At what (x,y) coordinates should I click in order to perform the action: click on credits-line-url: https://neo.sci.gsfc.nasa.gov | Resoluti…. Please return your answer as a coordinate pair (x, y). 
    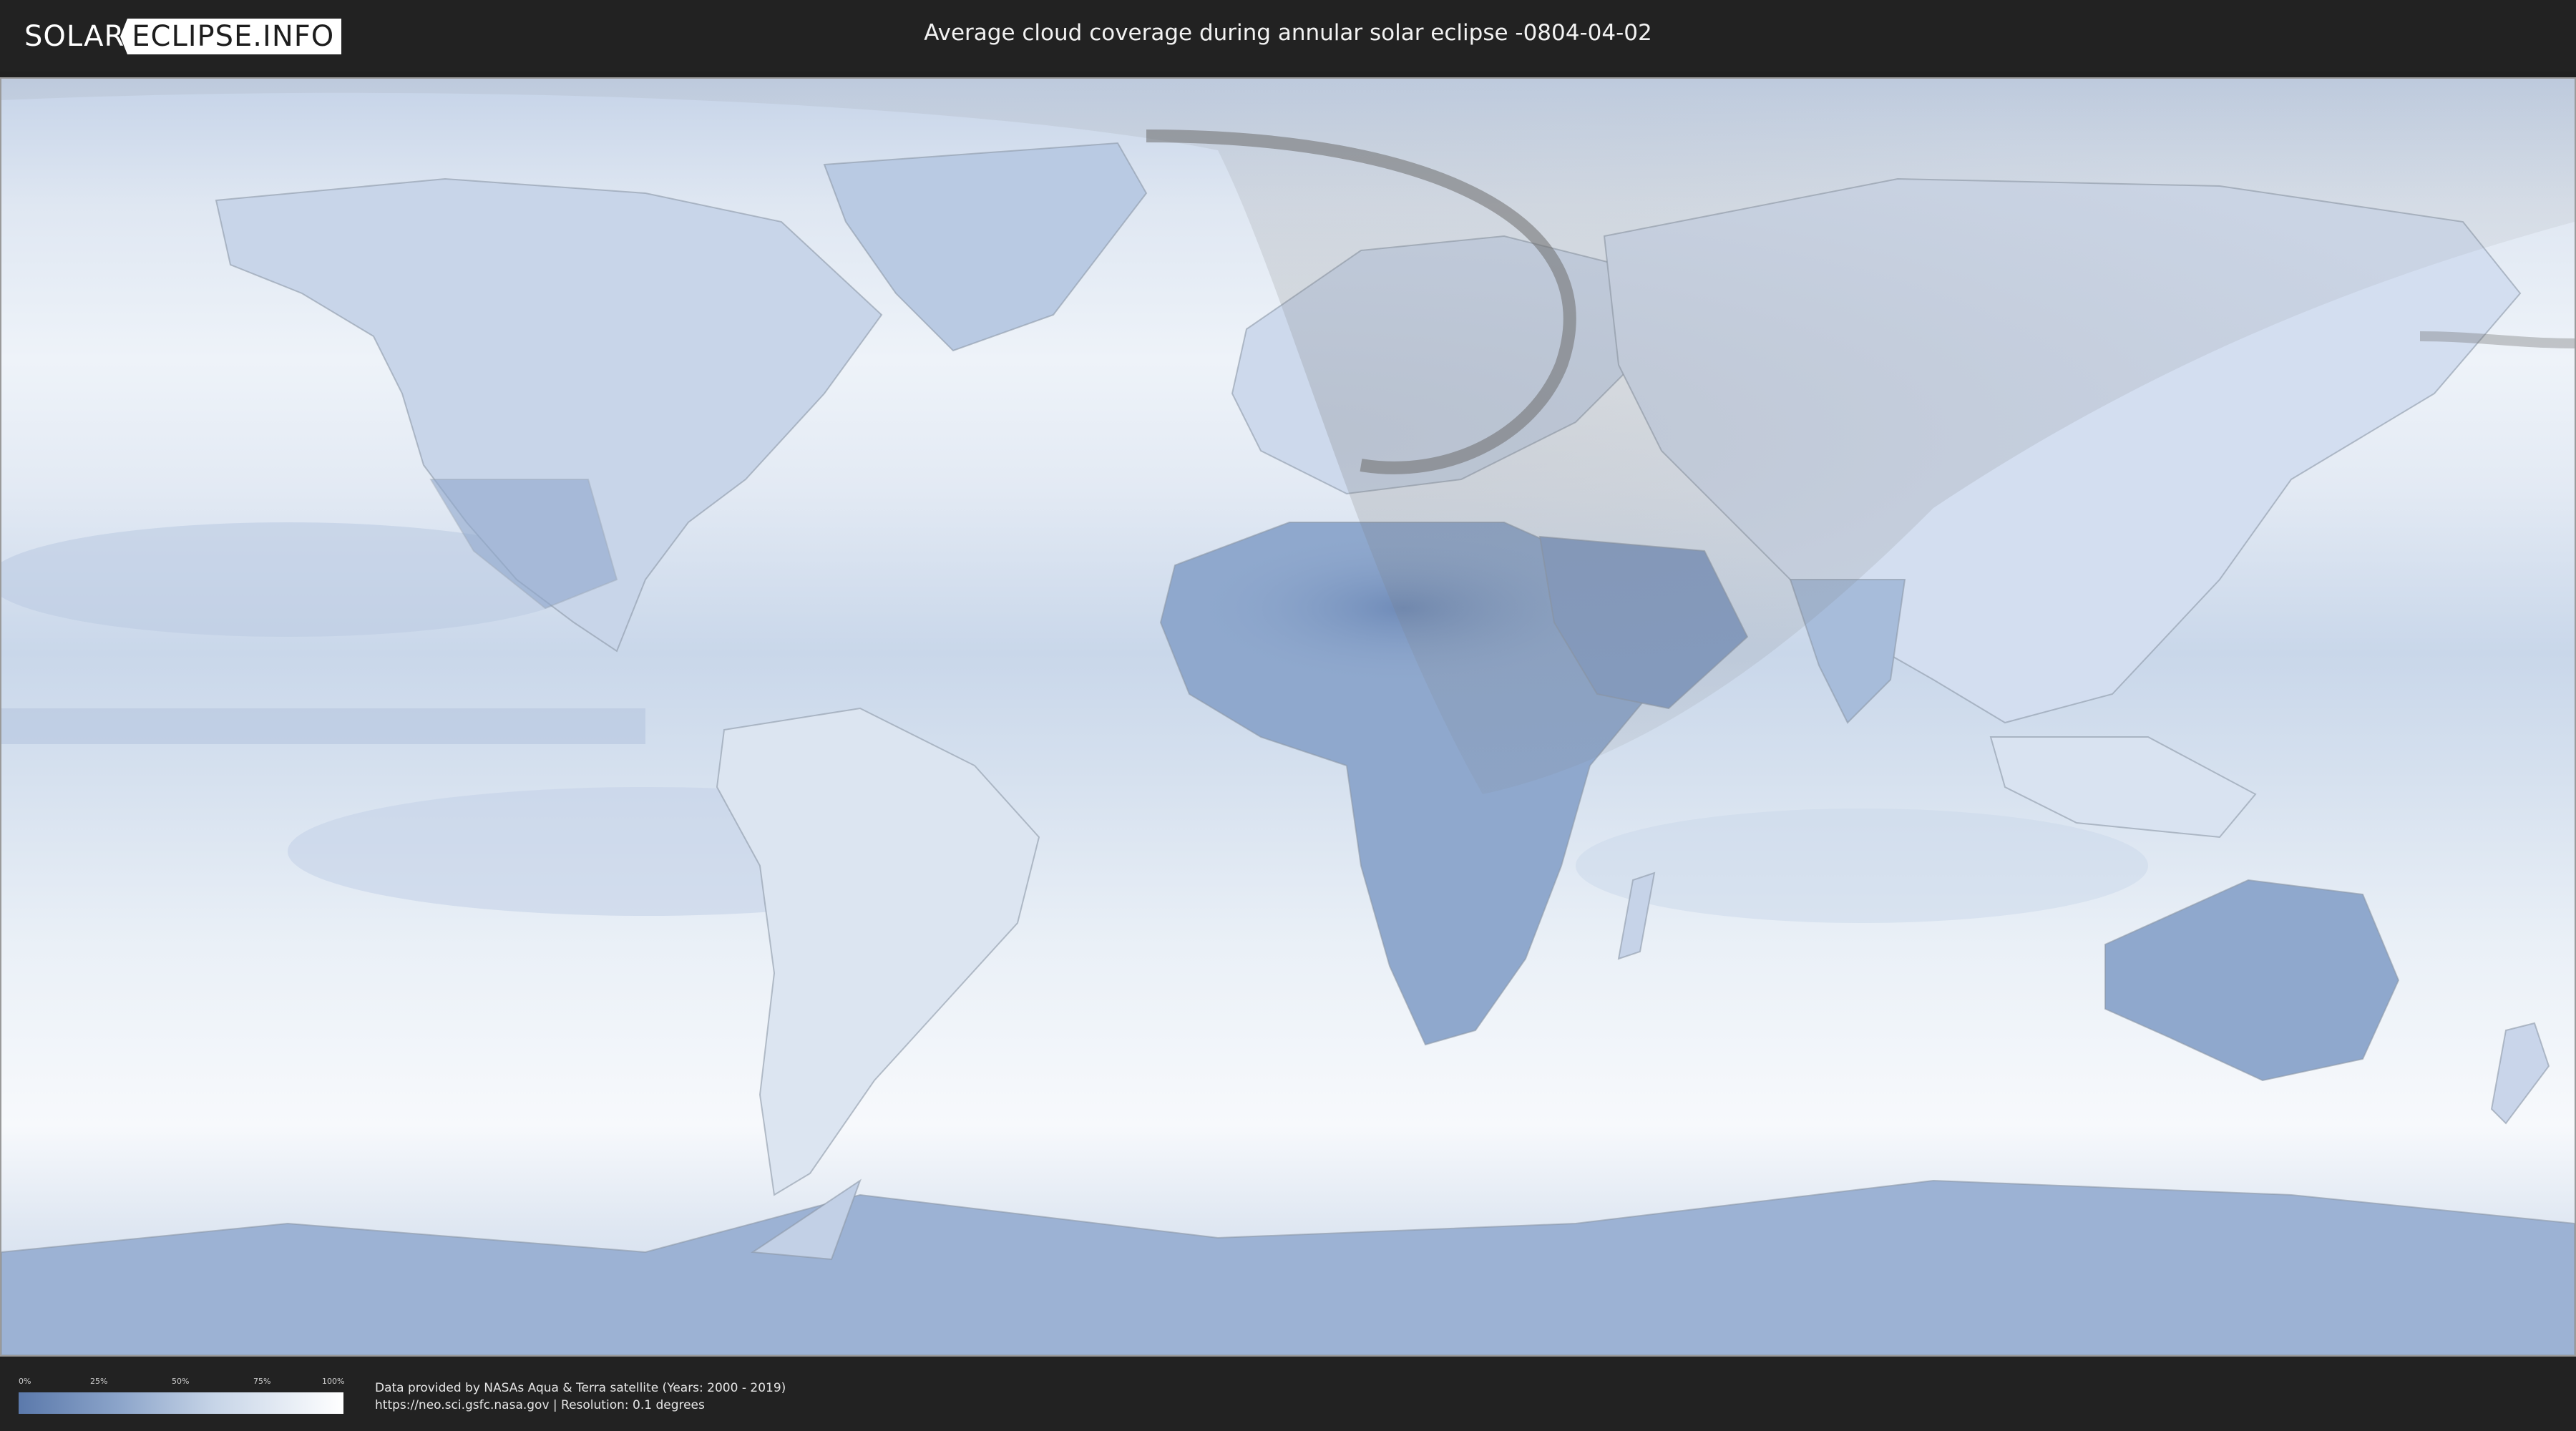
    Looking at the image, I should click on (580, 1405).